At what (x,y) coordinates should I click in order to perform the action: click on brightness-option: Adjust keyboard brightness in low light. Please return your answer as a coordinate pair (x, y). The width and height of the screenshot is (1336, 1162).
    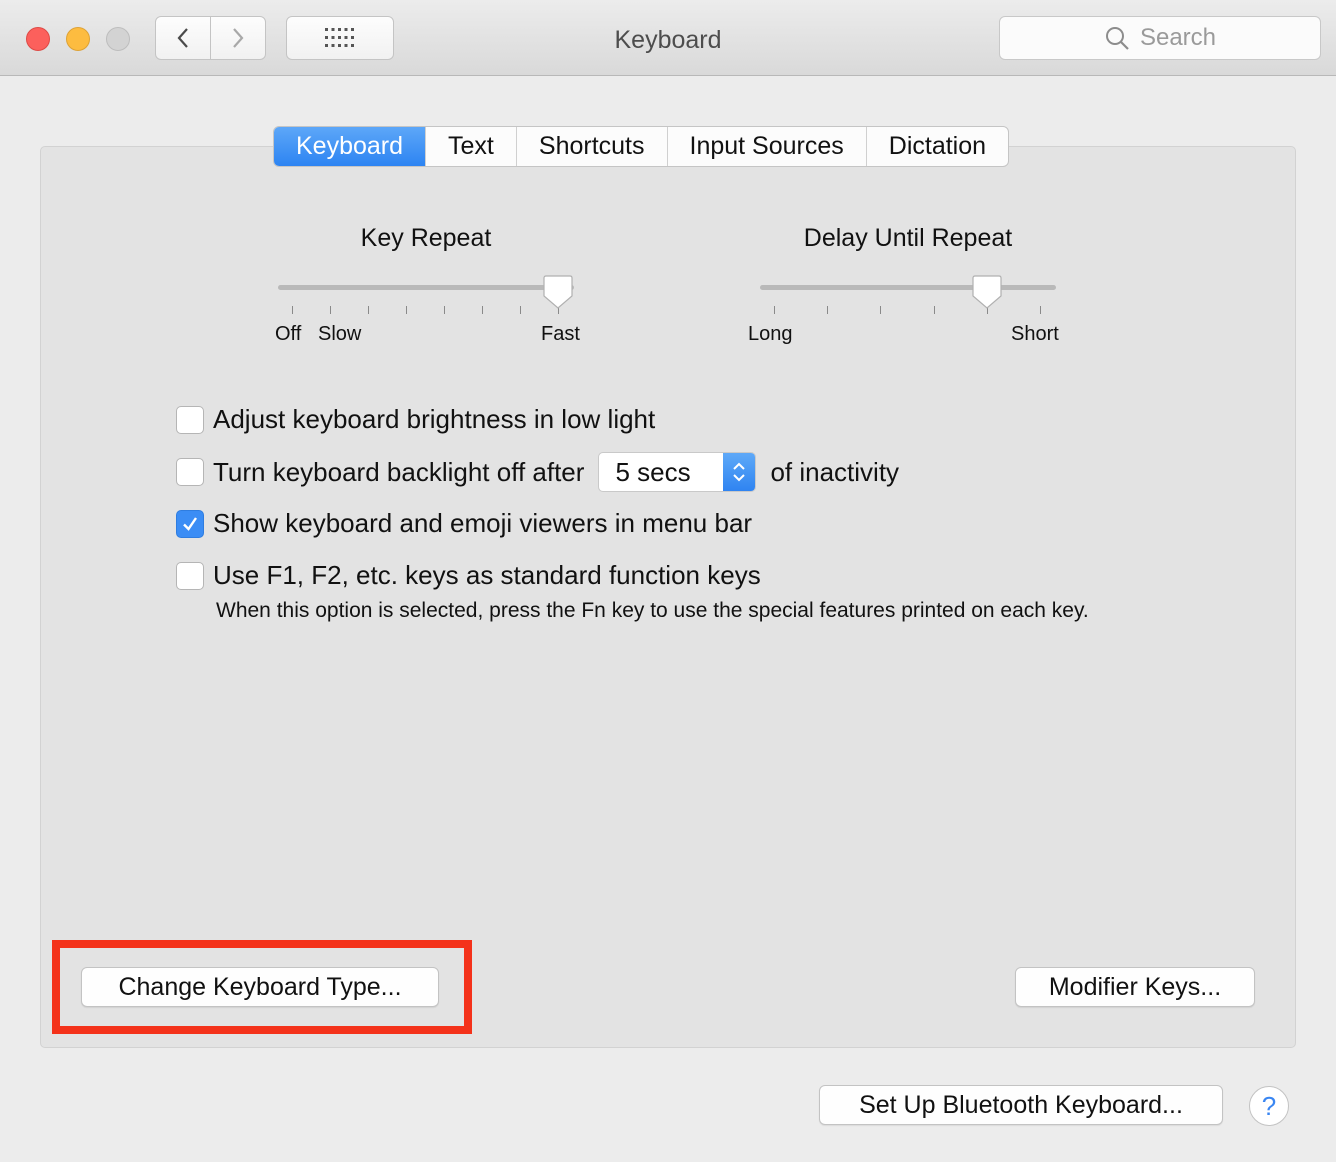
    Looking at the image, I should click on (415, 419).